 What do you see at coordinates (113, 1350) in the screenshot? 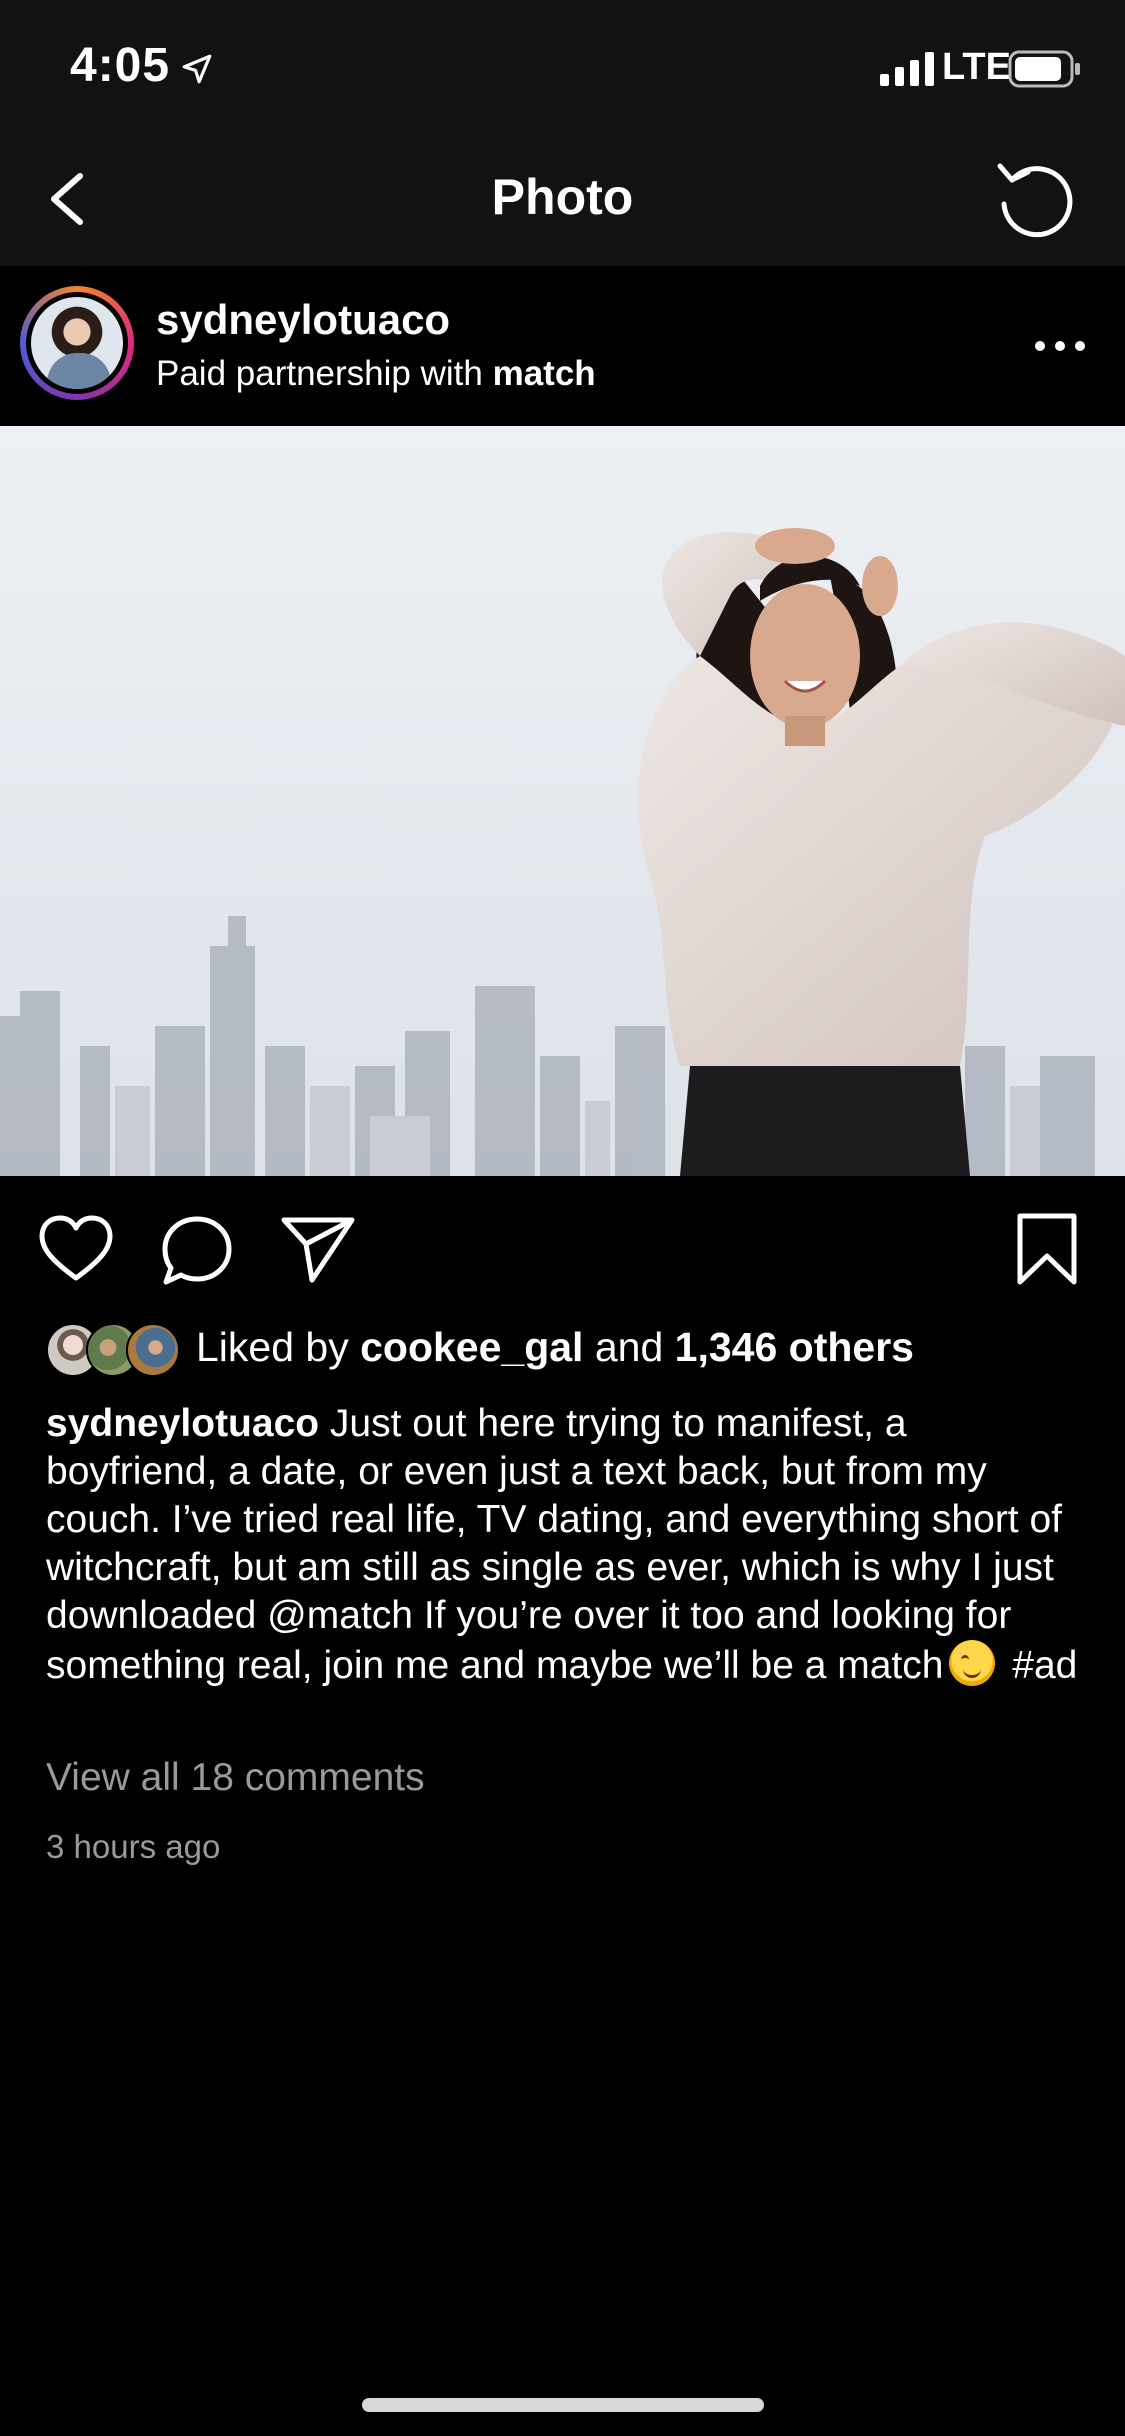
I see `liker-avatars` at bounding box center [113, 1350].